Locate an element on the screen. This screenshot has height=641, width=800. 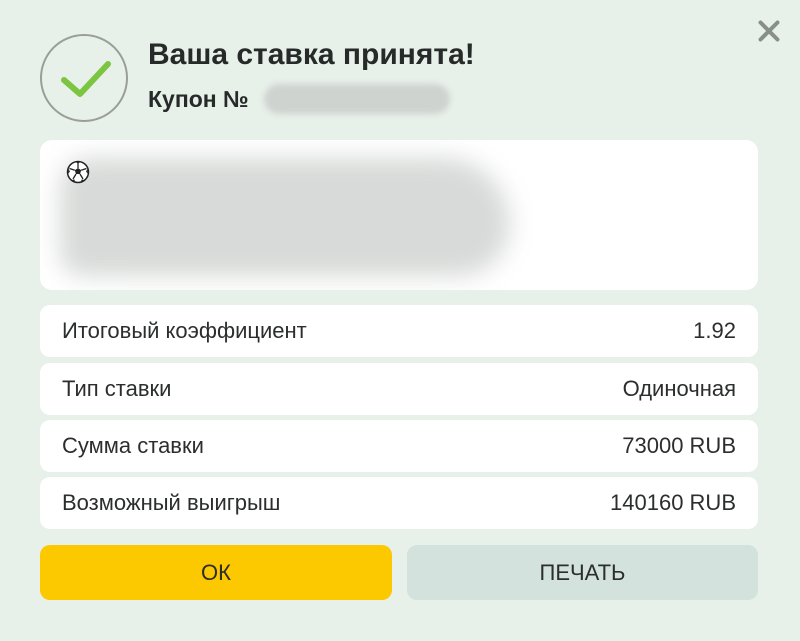
event-details-redacted is located at coordinates (285, 217).